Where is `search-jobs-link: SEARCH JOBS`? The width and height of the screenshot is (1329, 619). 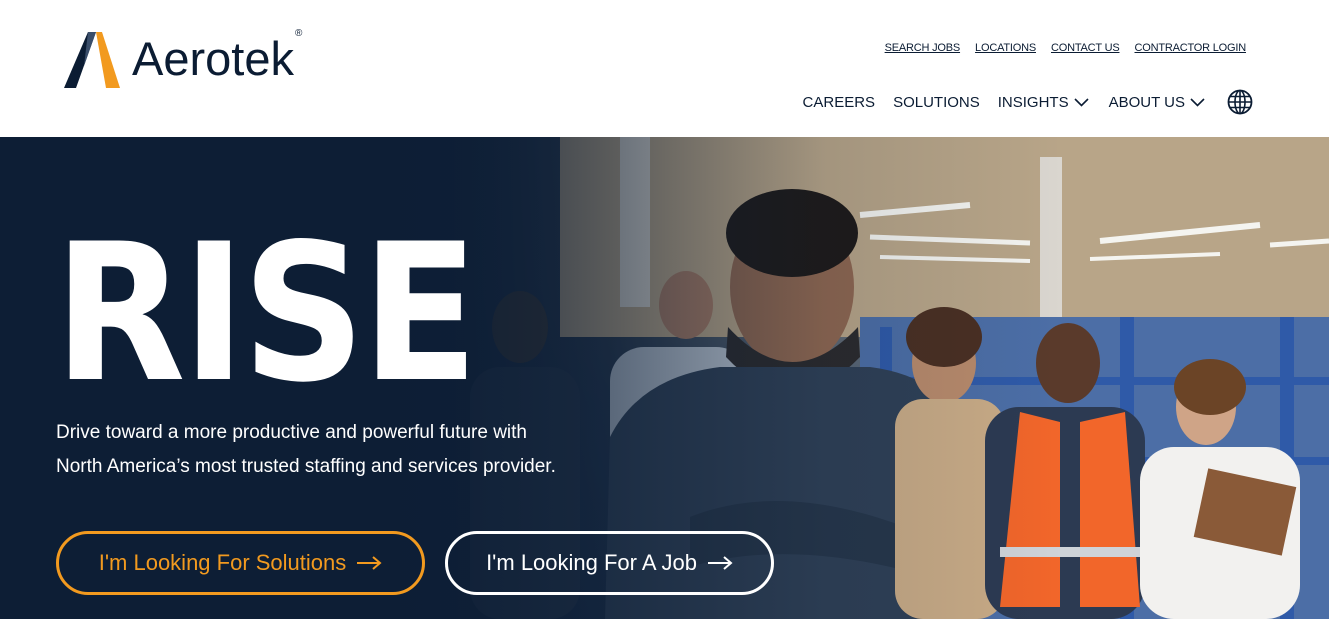
search-jobs-link: SEARCH JOBS is located at coordinates (923, 48).